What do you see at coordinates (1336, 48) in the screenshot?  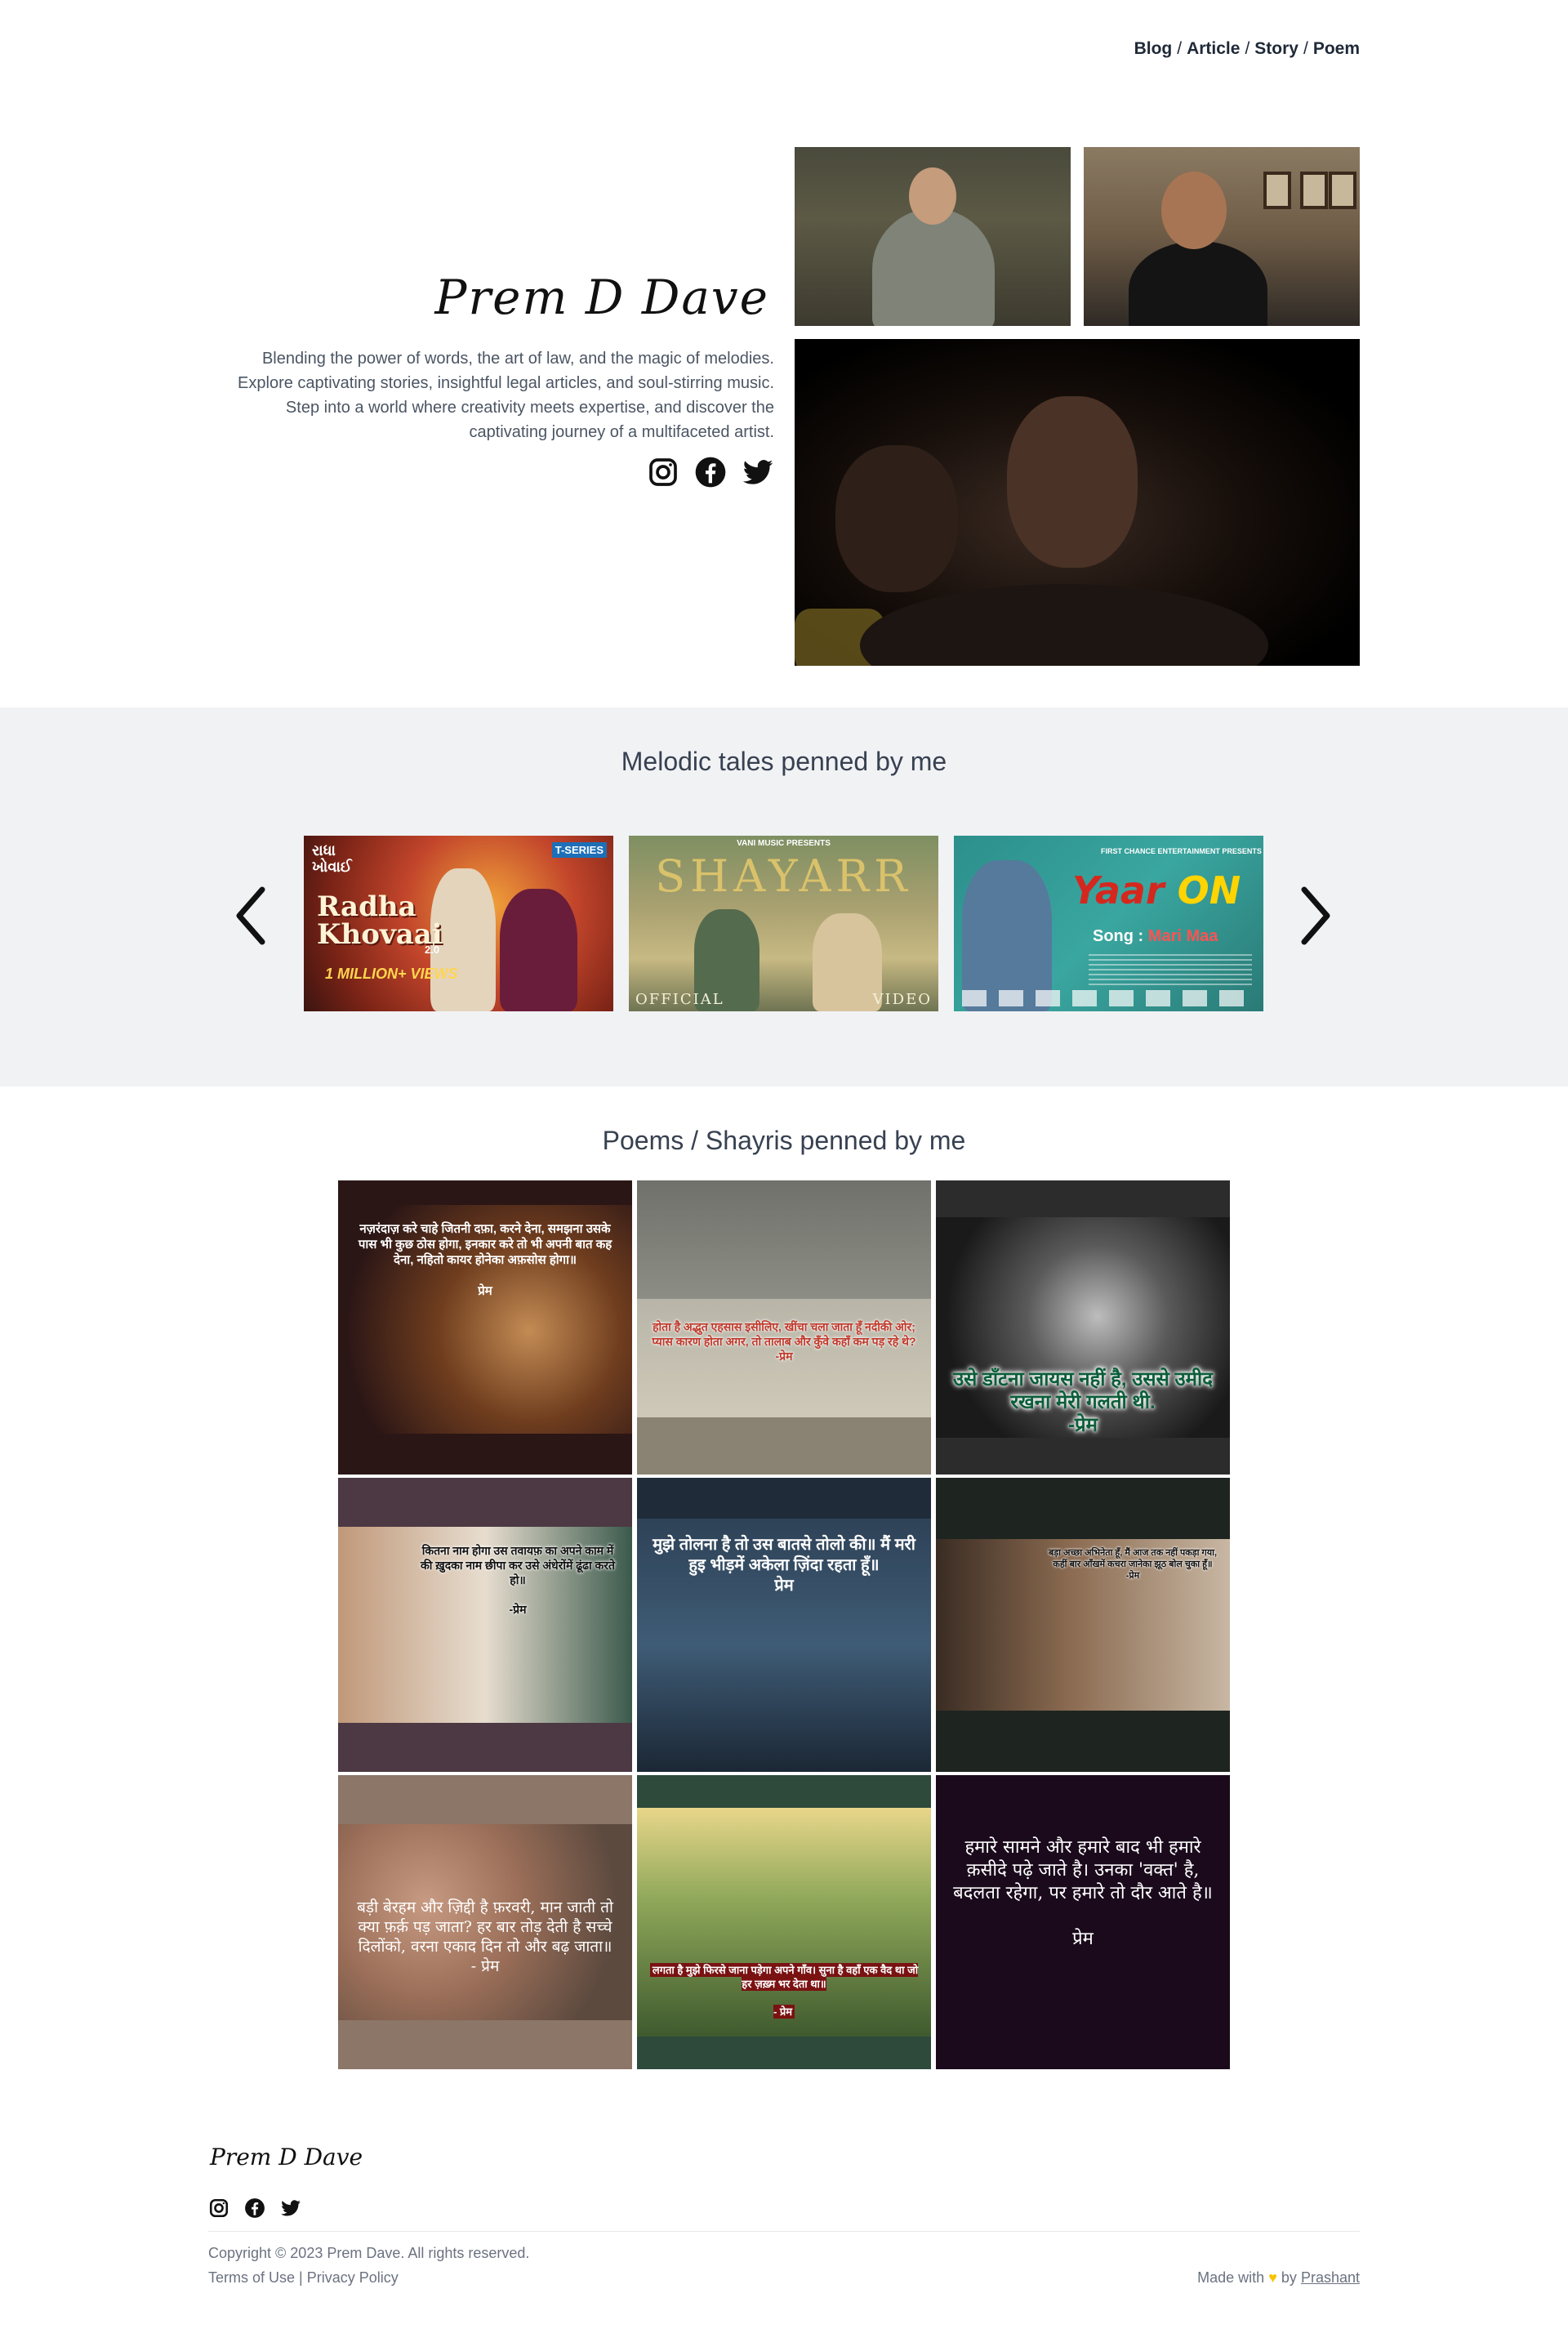 I see `nav-poem-link: Poem` at bounding box center [1336, 48].